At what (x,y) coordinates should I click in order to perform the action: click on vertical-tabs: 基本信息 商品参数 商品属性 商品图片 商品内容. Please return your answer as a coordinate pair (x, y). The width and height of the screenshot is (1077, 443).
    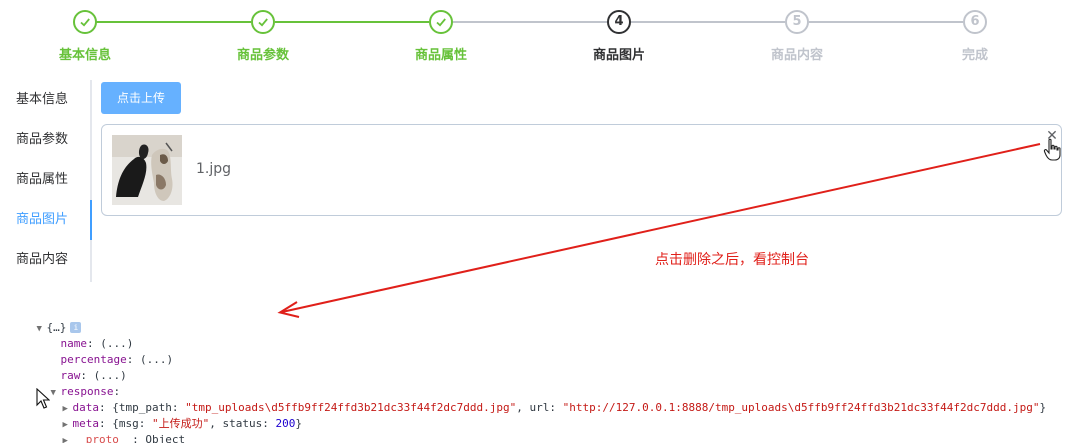
    Looking at the image, I should click on (46, 181).